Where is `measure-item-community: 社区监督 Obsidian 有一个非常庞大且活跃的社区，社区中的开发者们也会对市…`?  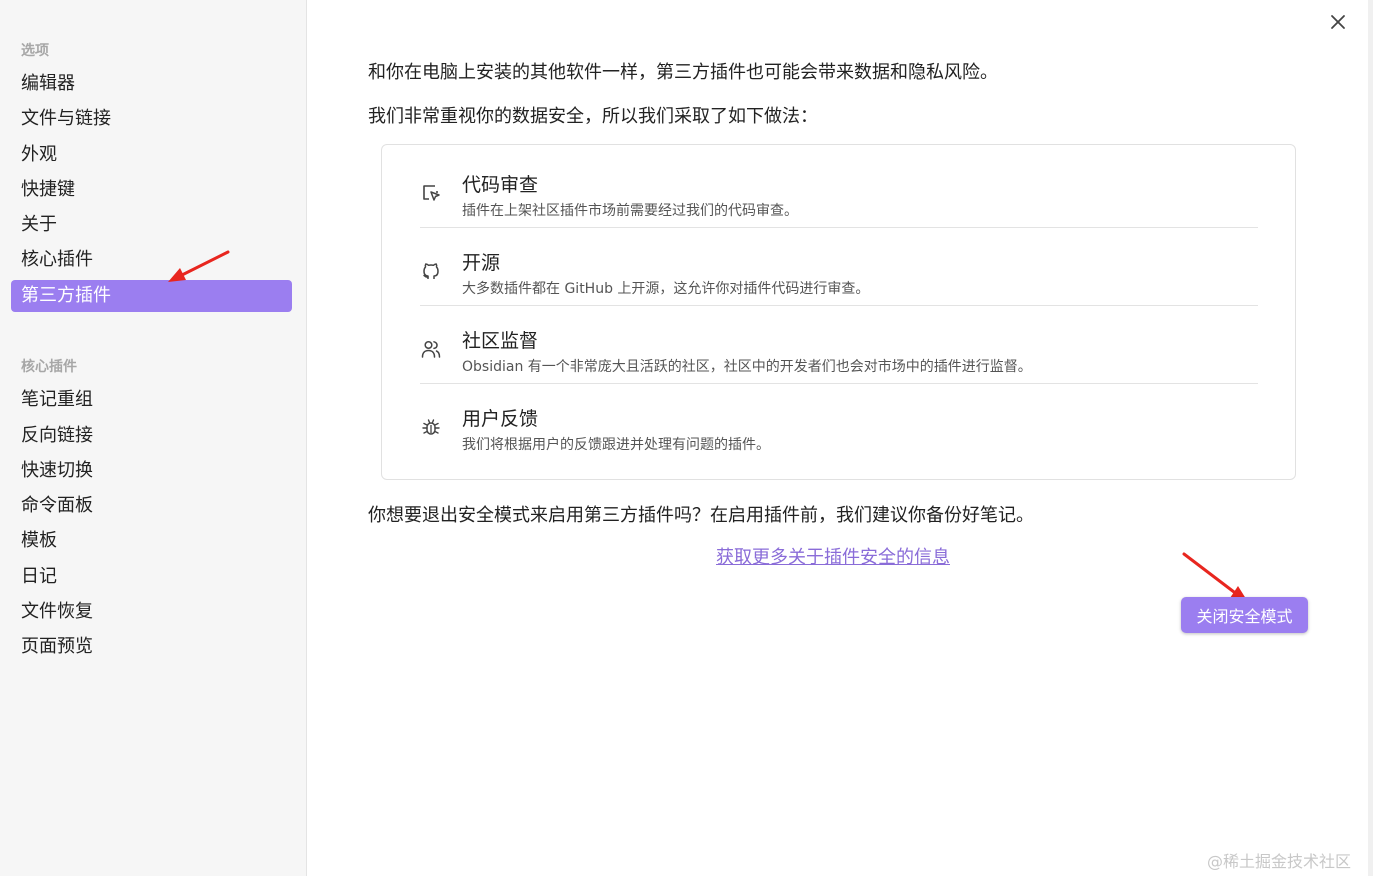 measure-item-community: 社区监督 Obsidian 有一个非常庞大且活跃的社区，社区中的开发者们也会对市… is located at coordinates (839, 345).